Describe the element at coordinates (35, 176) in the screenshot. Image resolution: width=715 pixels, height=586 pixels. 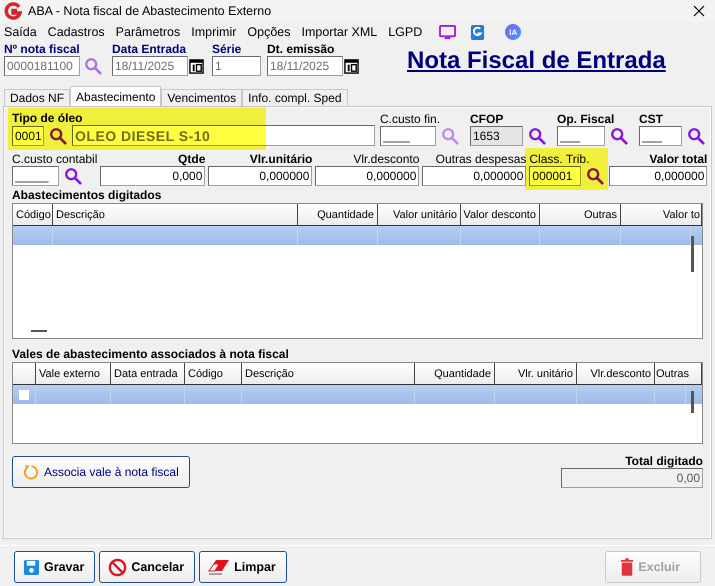
I see `input-field: _____` at that location.